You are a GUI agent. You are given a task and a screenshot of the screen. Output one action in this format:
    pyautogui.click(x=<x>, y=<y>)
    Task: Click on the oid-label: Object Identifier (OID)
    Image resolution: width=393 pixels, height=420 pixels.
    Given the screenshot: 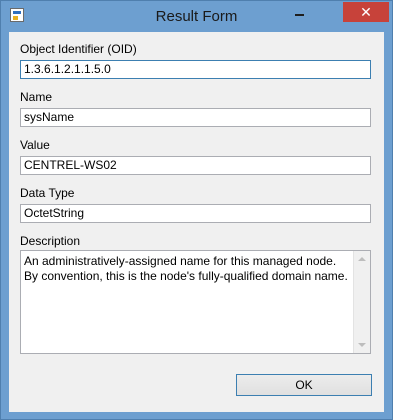 What is the action you would take?
    pyautogui.click(x=78, y=49)
    